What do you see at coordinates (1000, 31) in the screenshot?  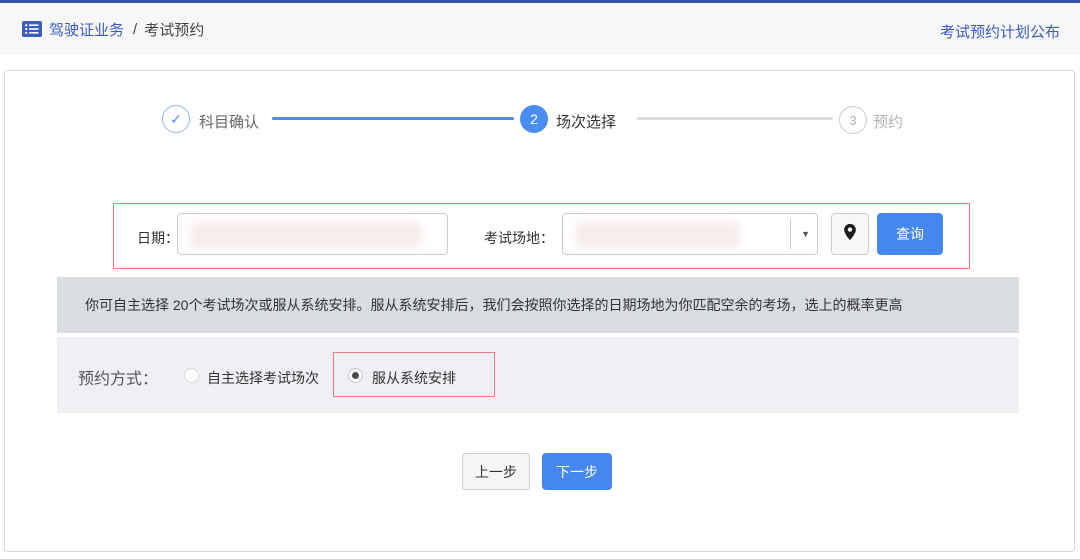 I see `exam-plan-link: 考试预约计划公布` at bounding box center [1000, 31].